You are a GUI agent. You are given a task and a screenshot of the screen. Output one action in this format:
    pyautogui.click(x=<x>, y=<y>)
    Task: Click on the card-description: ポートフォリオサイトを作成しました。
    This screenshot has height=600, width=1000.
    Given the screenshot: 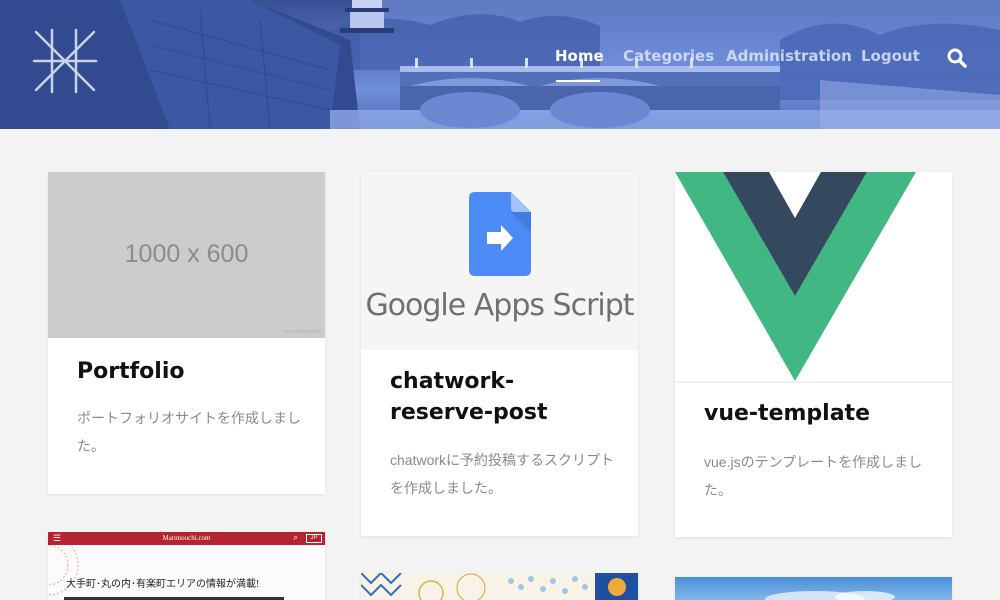 What is the action you would take?
    pyautogui.click(x=189, y=432)
    